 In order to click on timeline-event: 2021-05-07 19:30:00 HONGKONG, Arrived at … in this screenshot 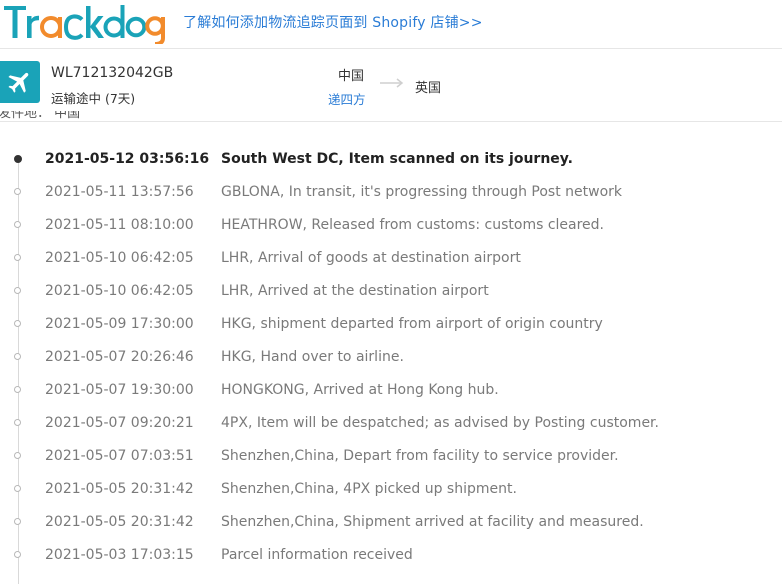, I will do `click(391, 392)`.